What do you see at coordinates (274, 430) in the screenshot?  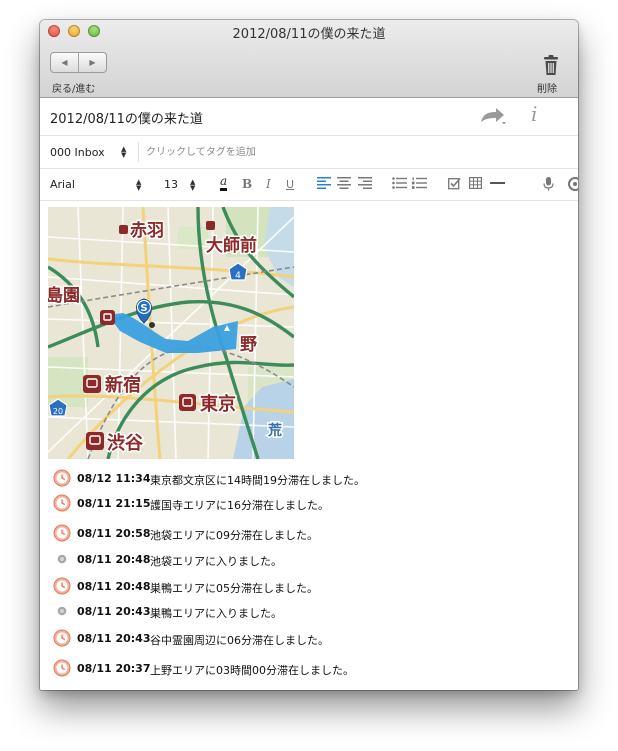 I see `map-label-ara: 荒` at bounding box center [274, 430].